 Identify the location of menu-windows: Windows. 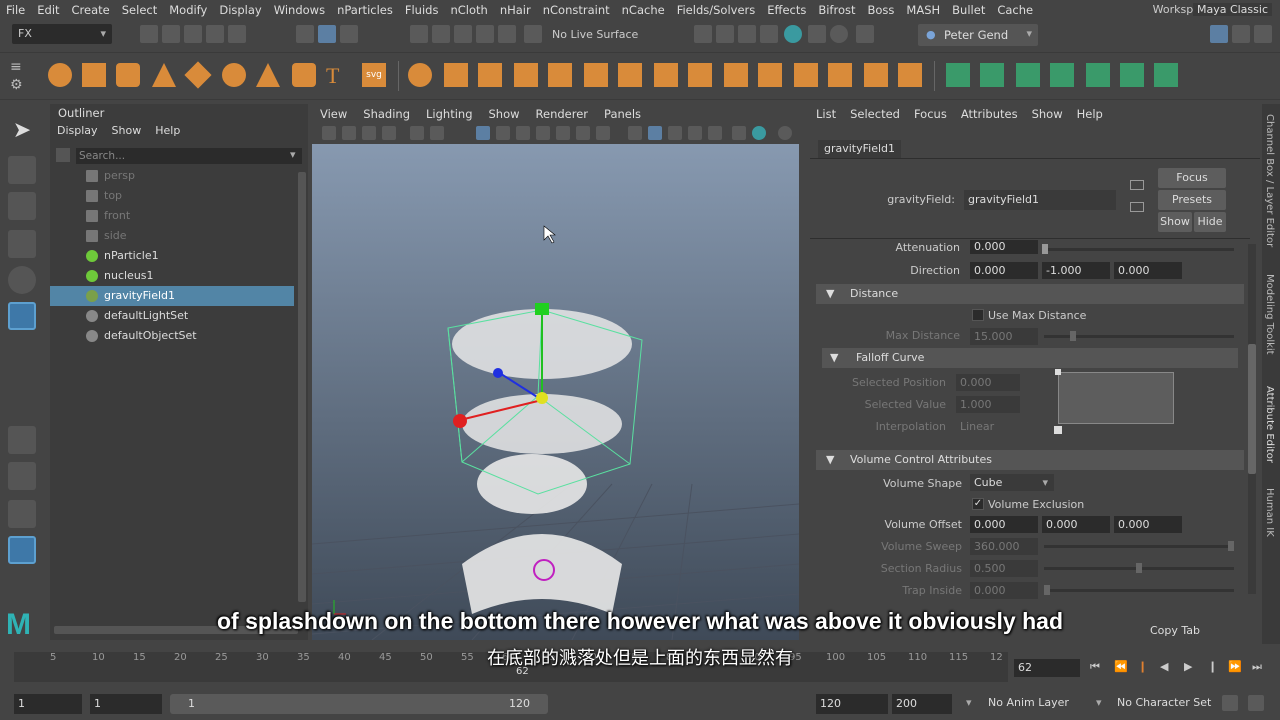
(299, 10).